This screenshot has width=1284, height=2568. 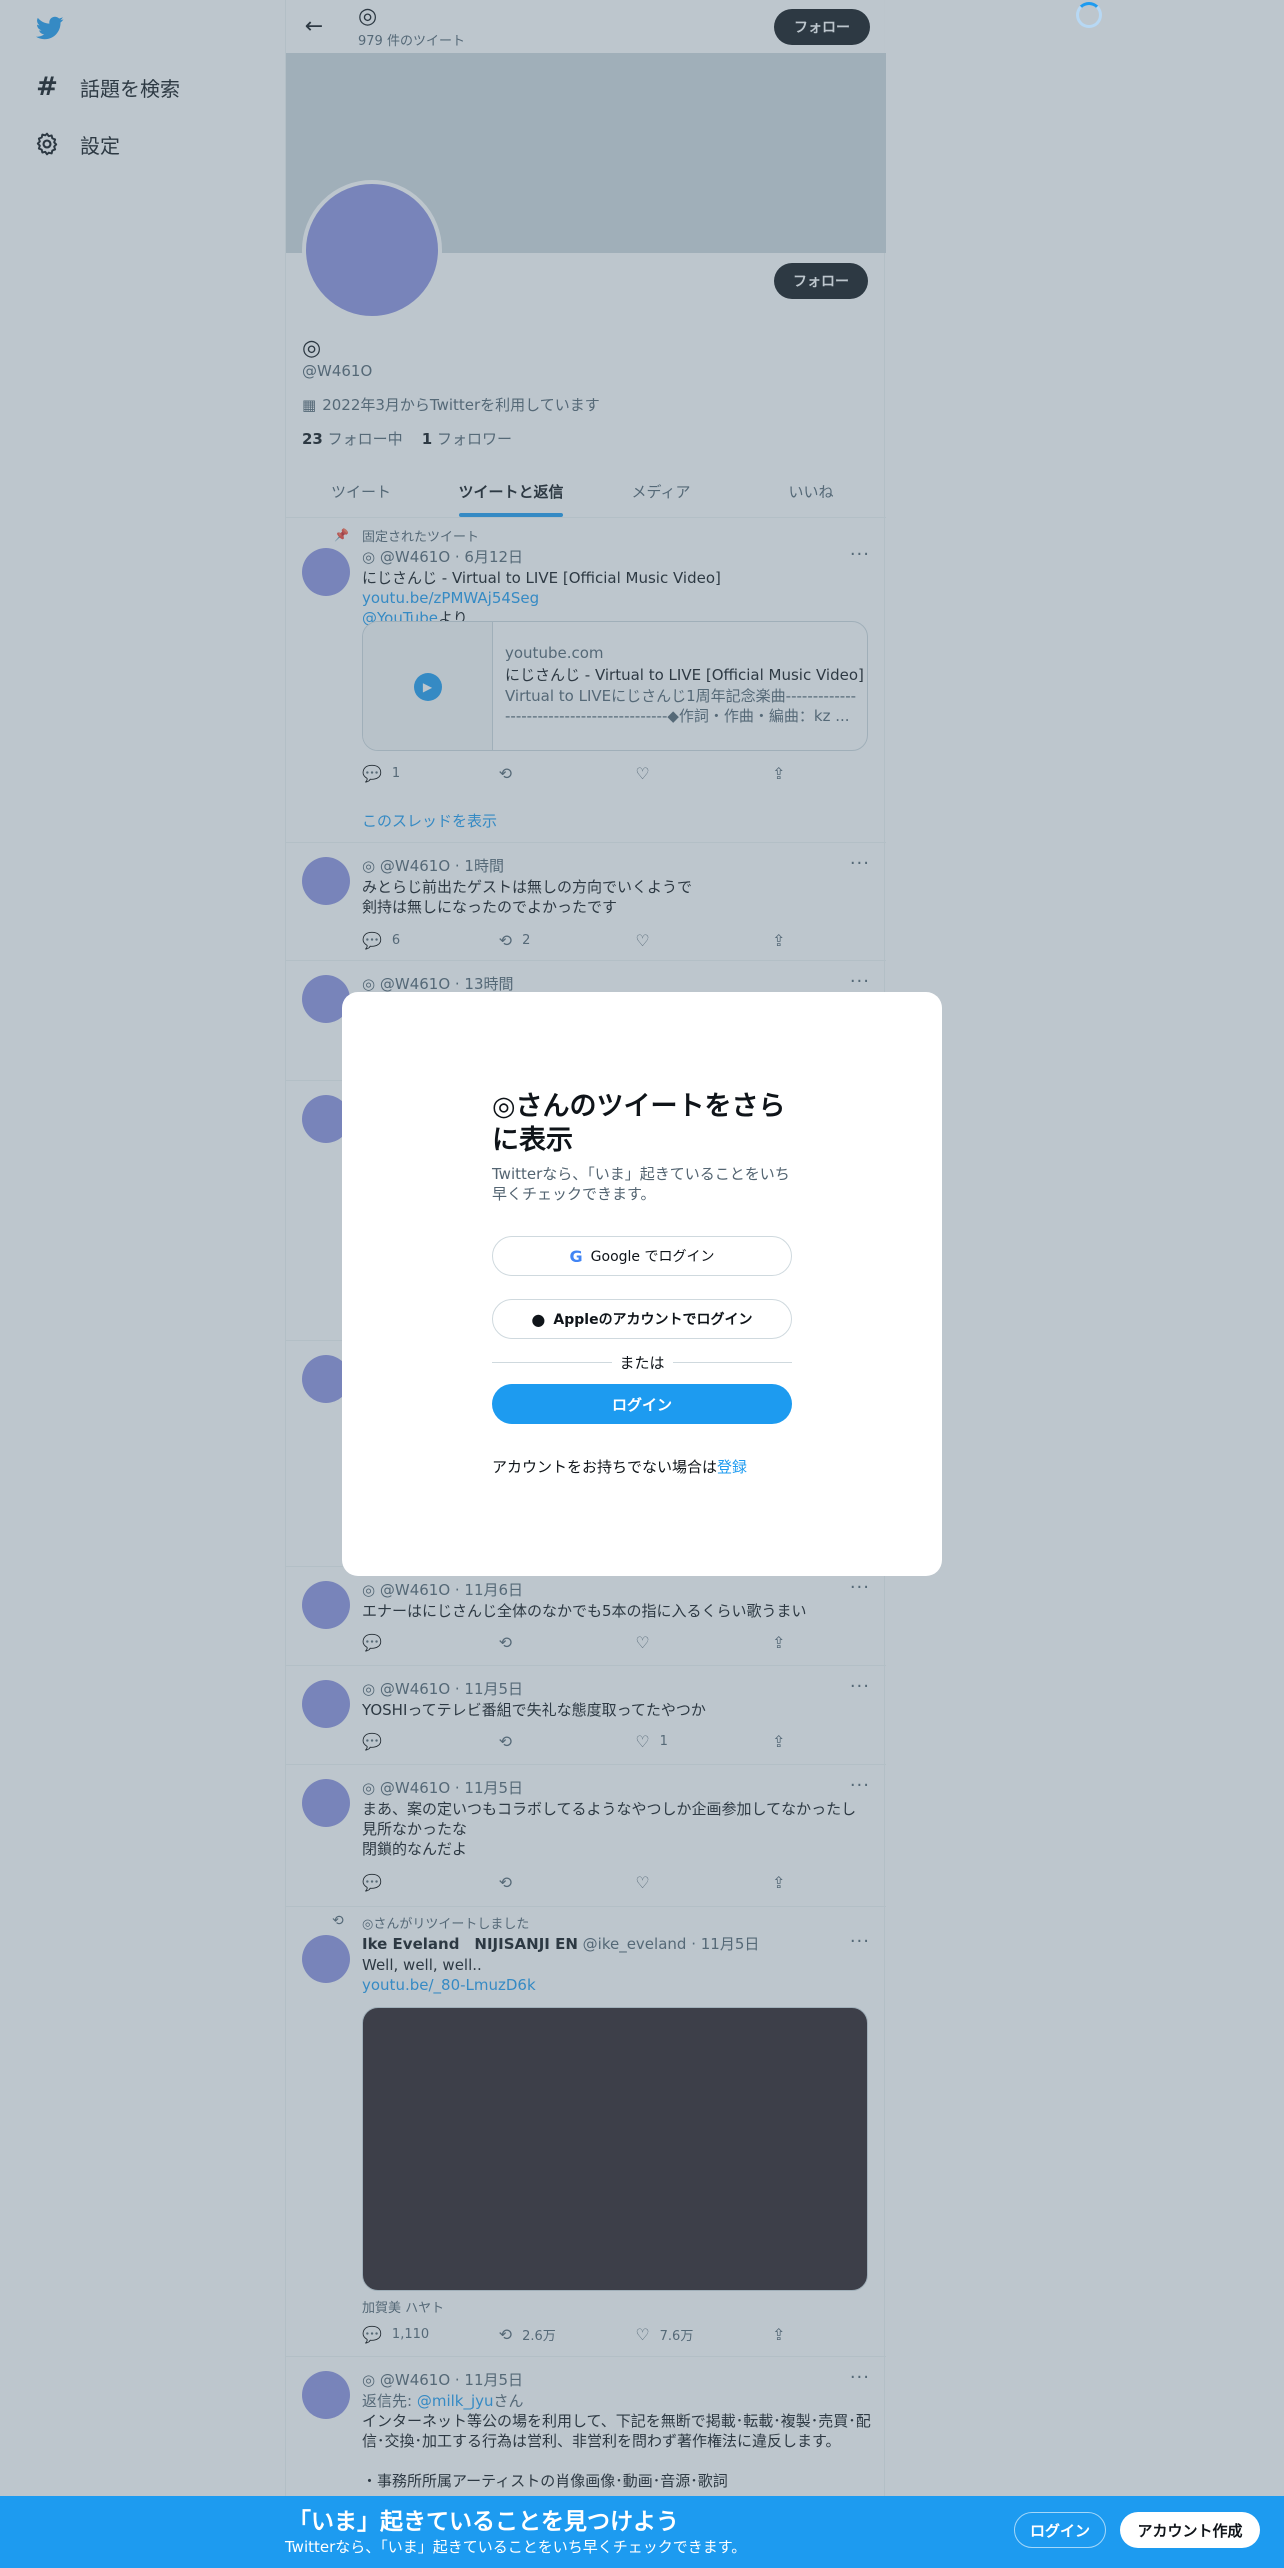 I want to click on or-label: または, so click(x=642, y=1363).